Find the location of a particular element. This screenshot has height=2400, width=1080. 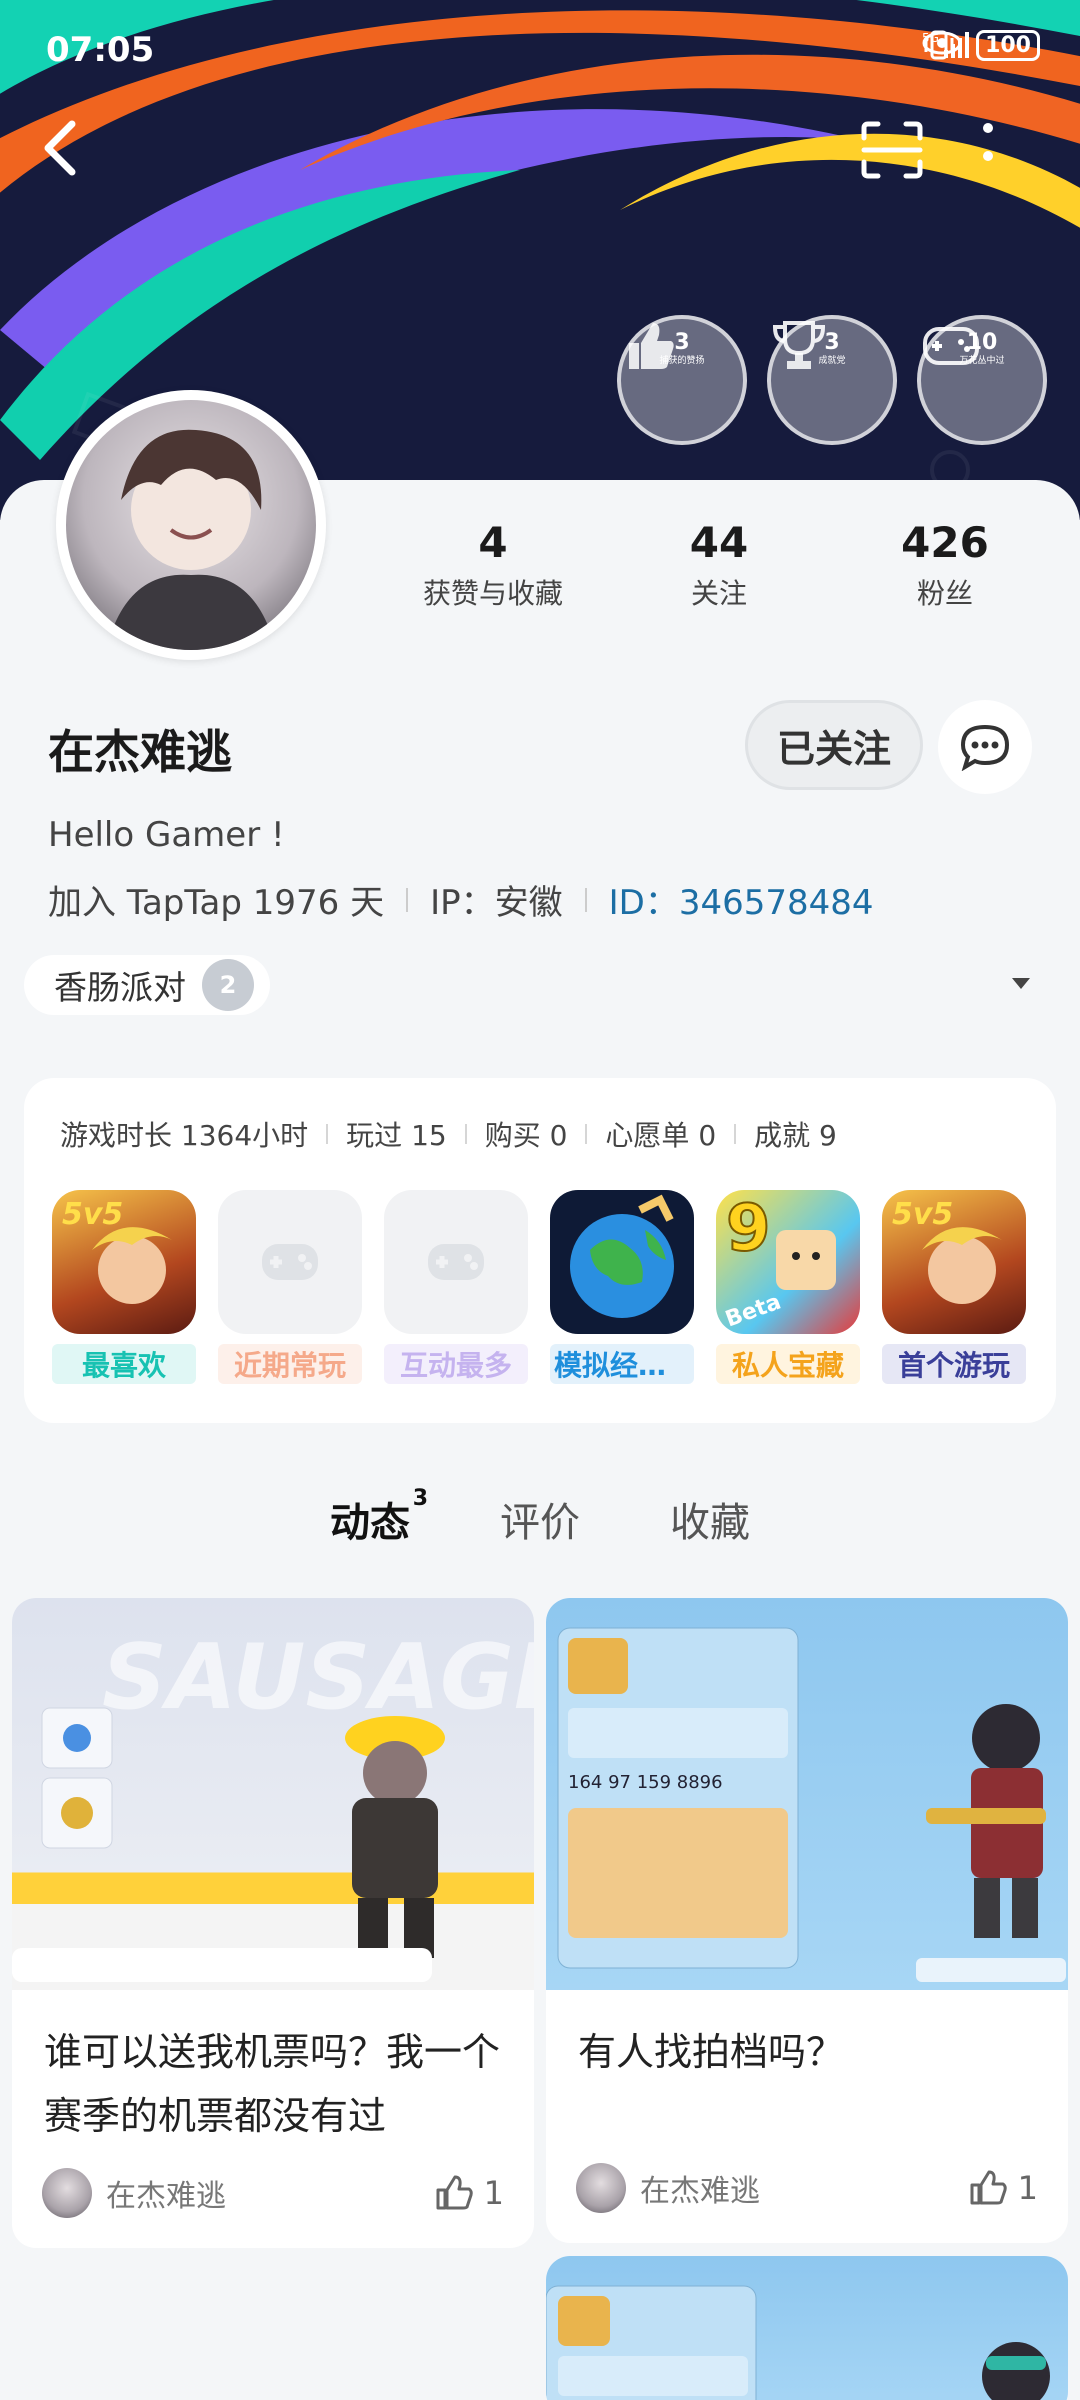

games-stats: 游戏时长 1364小时 玩过 15 购买 0 心愿单 0 成就 9 is located at coordinates (448, 1134).